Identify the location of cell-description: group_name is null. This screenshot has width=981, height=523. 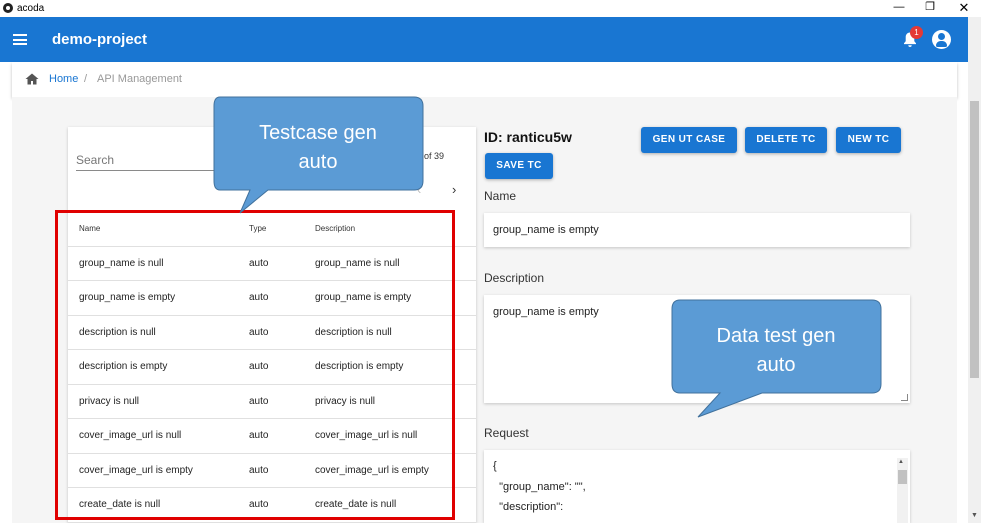
(395, 263).